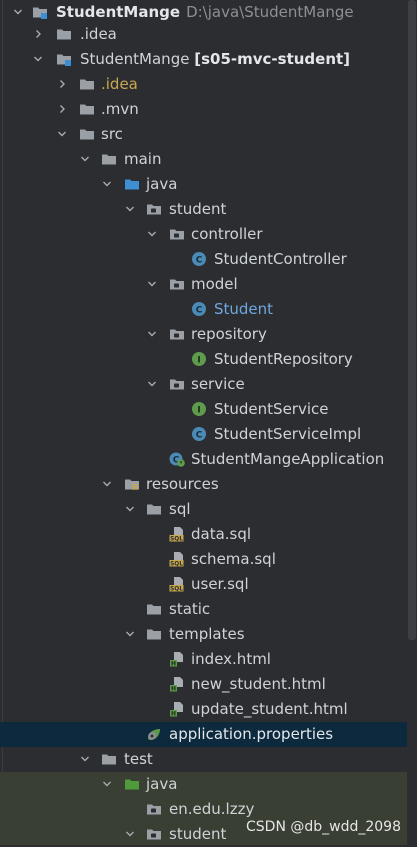  I want to click on root-label: StudentMange D:\java\StudentMange, so click(205, 12).